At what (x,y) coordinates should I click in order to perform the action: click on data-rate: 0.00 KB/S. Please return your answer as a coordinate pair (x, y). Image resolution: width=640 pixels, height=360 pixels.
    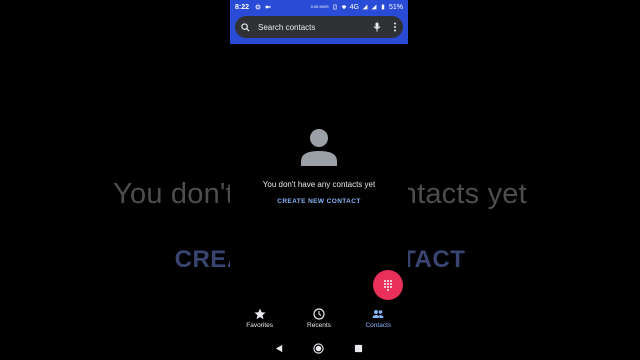
    Looking at the image, I should click on (319, 6).